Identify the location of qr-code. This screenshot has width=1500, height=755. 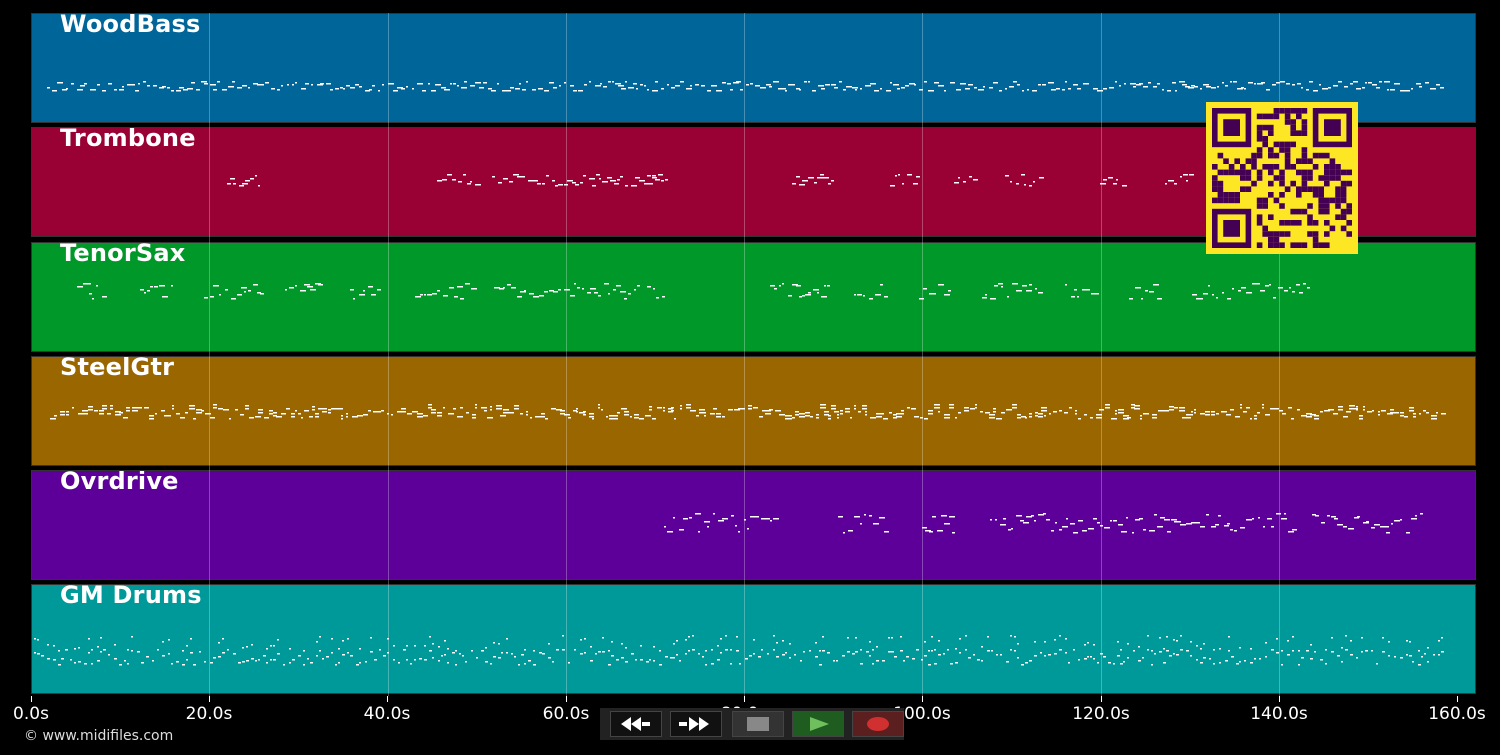
(1282, 178).